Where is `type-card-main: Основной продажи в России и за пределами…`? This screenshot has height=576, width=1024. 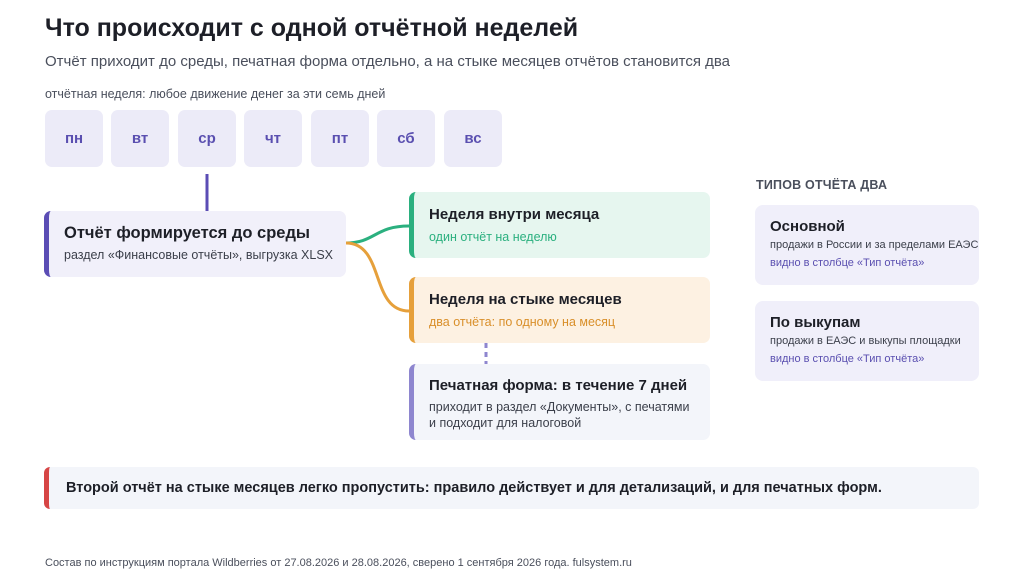 type-card-main: Основной продажи в России и за пределами… is located at coordinates (867, 245).